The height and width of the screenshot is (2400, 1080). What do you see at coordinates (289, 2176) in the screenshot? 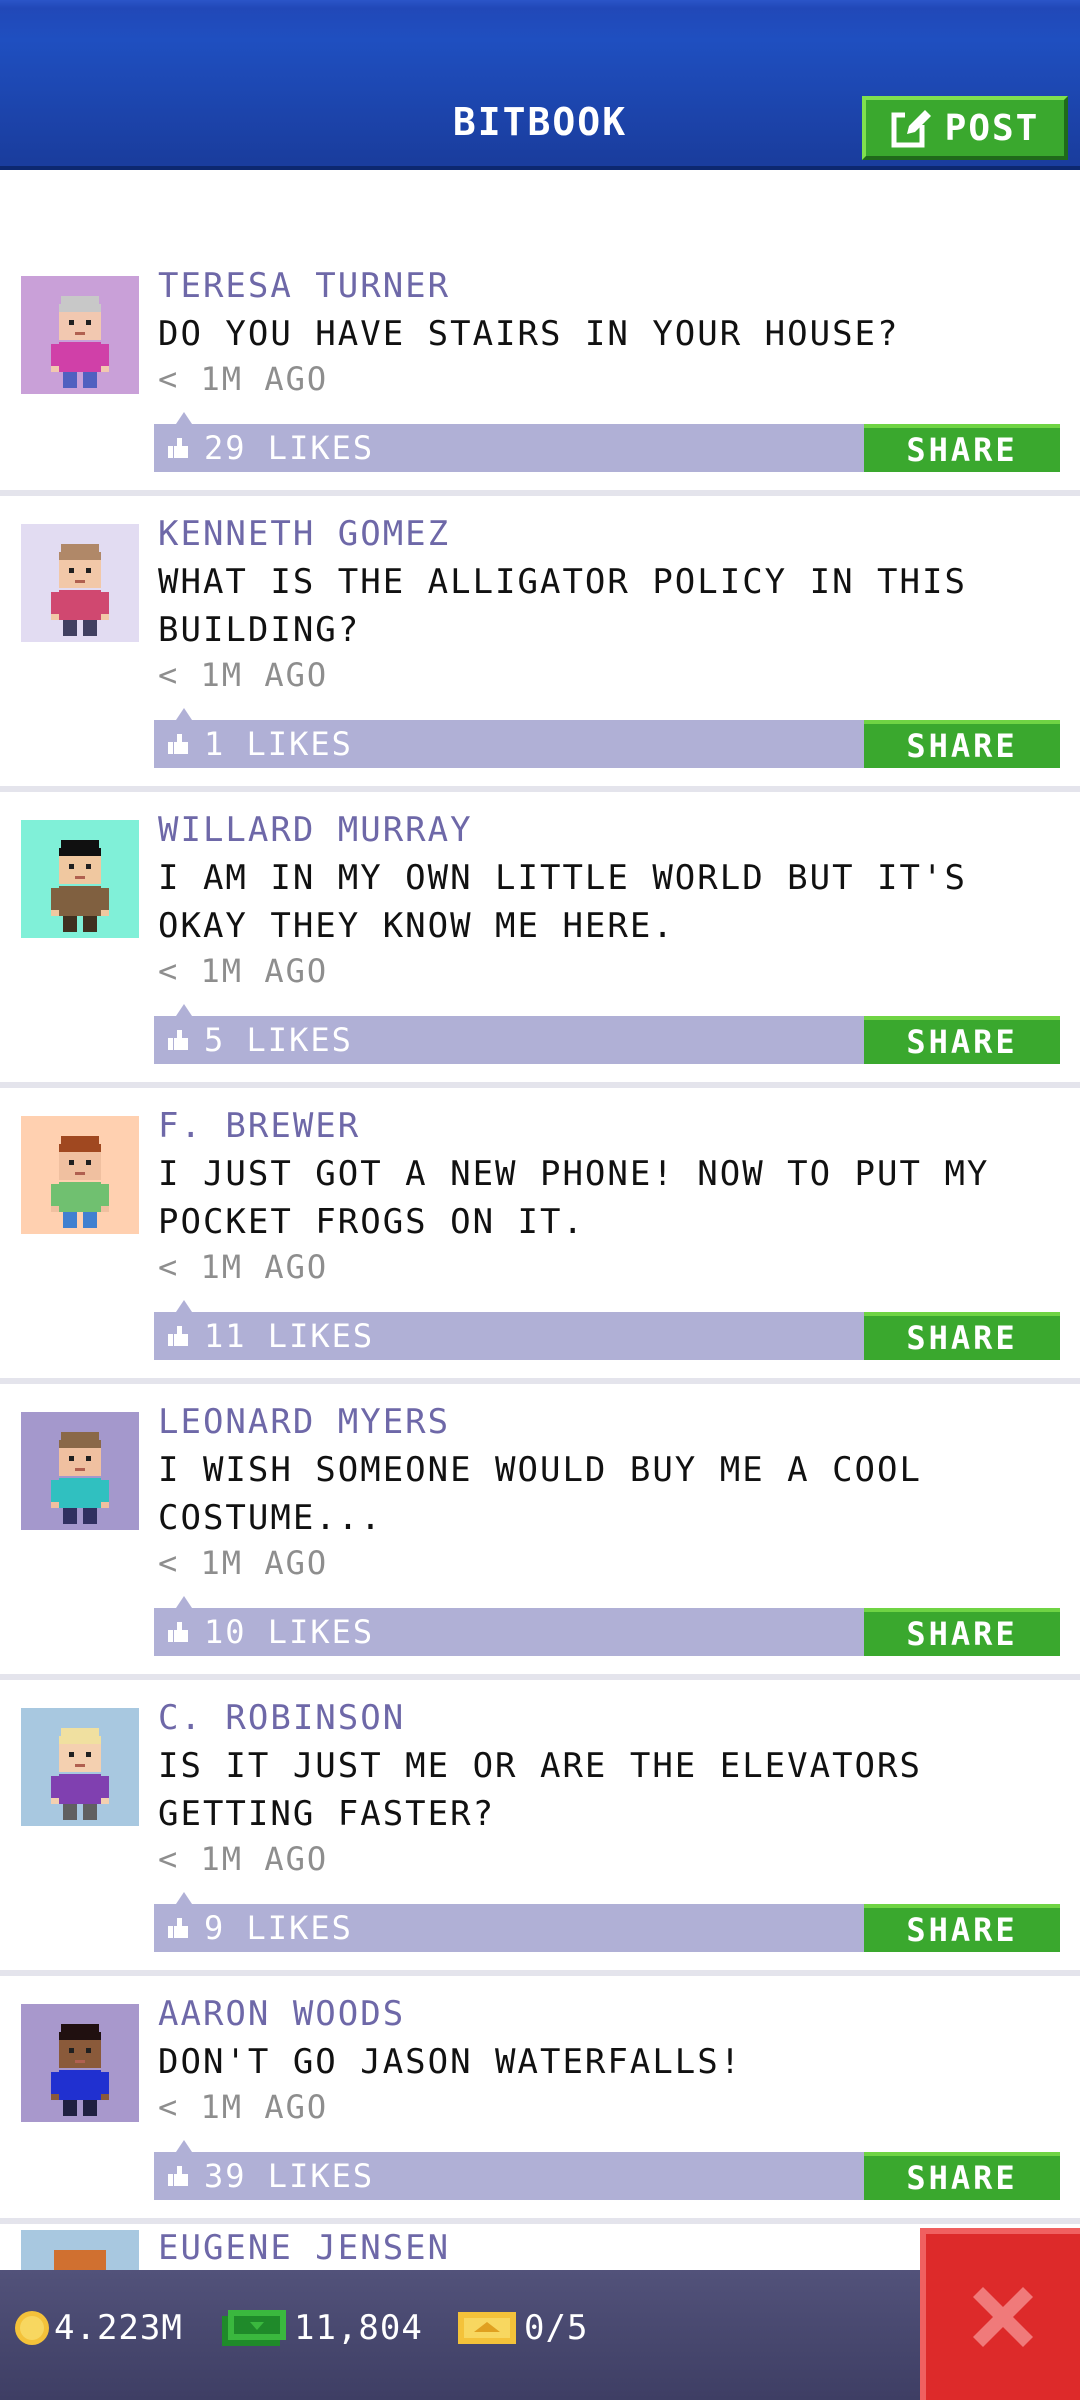
I see `likes-count: 39 LIKES` at bounding box center [289, 2176].